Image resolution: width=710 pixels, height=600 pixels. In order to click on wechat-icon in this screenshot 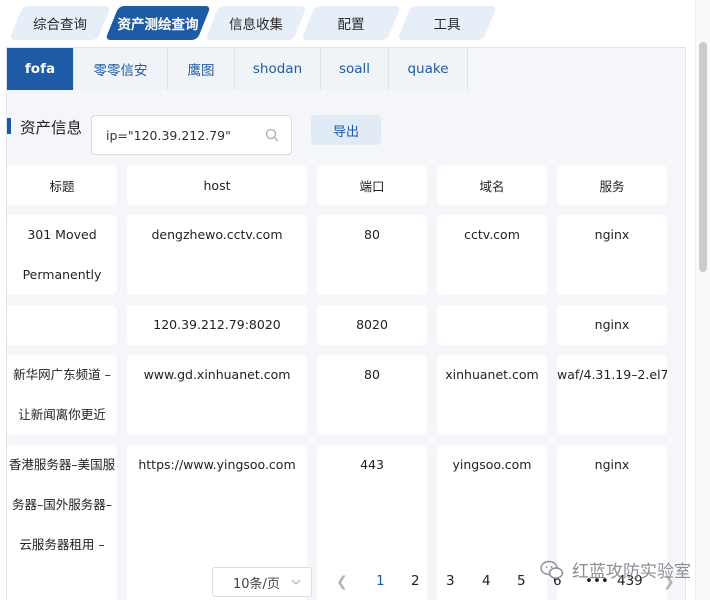, I will do `click(552, 569)`.